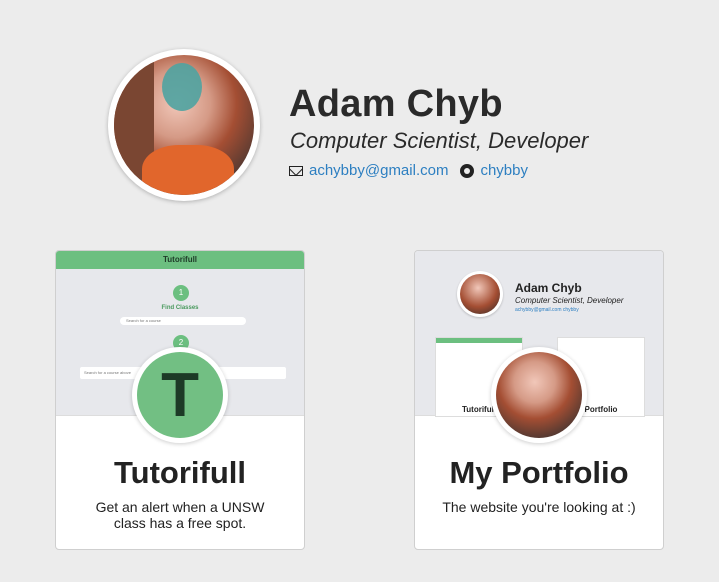  I want to click on preview-step-label: Find Classes, so click(180, 308).